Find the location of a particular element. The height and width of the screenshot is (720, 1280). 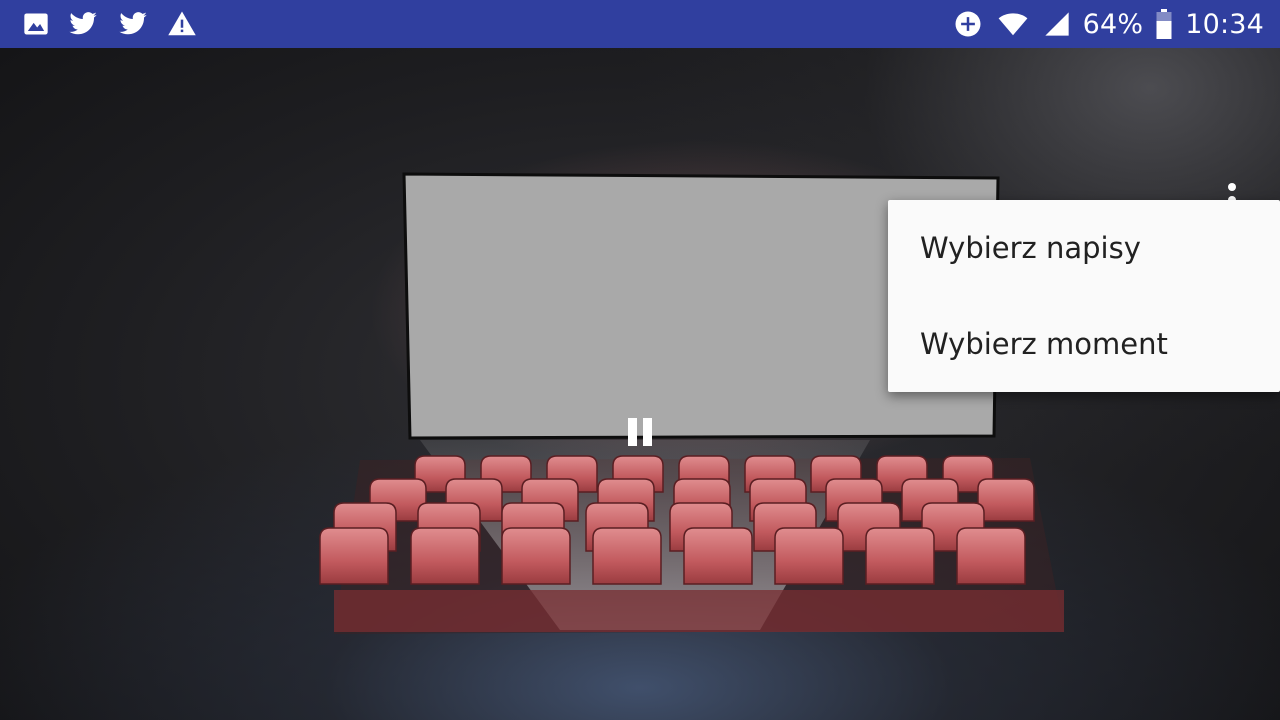

status-bar: 64% 10:34 is located at coordinates (640, 24).